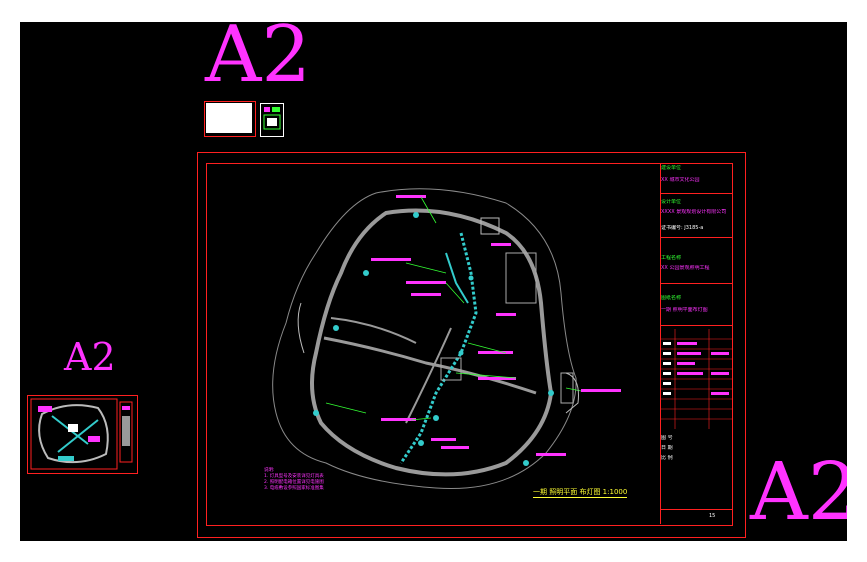 Image resolution: width=867 pixels, height=562 pixels. What do you see at coordinates (667, 438) in the screenshot?
I see `title-block-drawing-no: 图 号` at bounding box center [667, 438].